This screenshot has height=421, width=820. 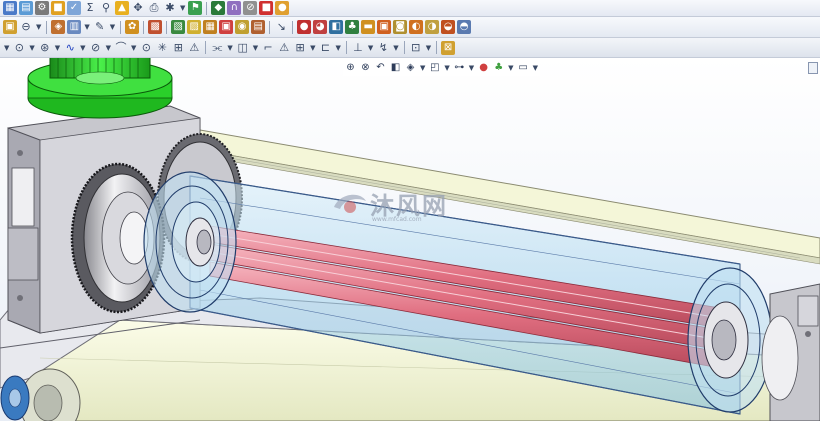 I want to click on paint-icon: ●, so click(x=282, y=8).